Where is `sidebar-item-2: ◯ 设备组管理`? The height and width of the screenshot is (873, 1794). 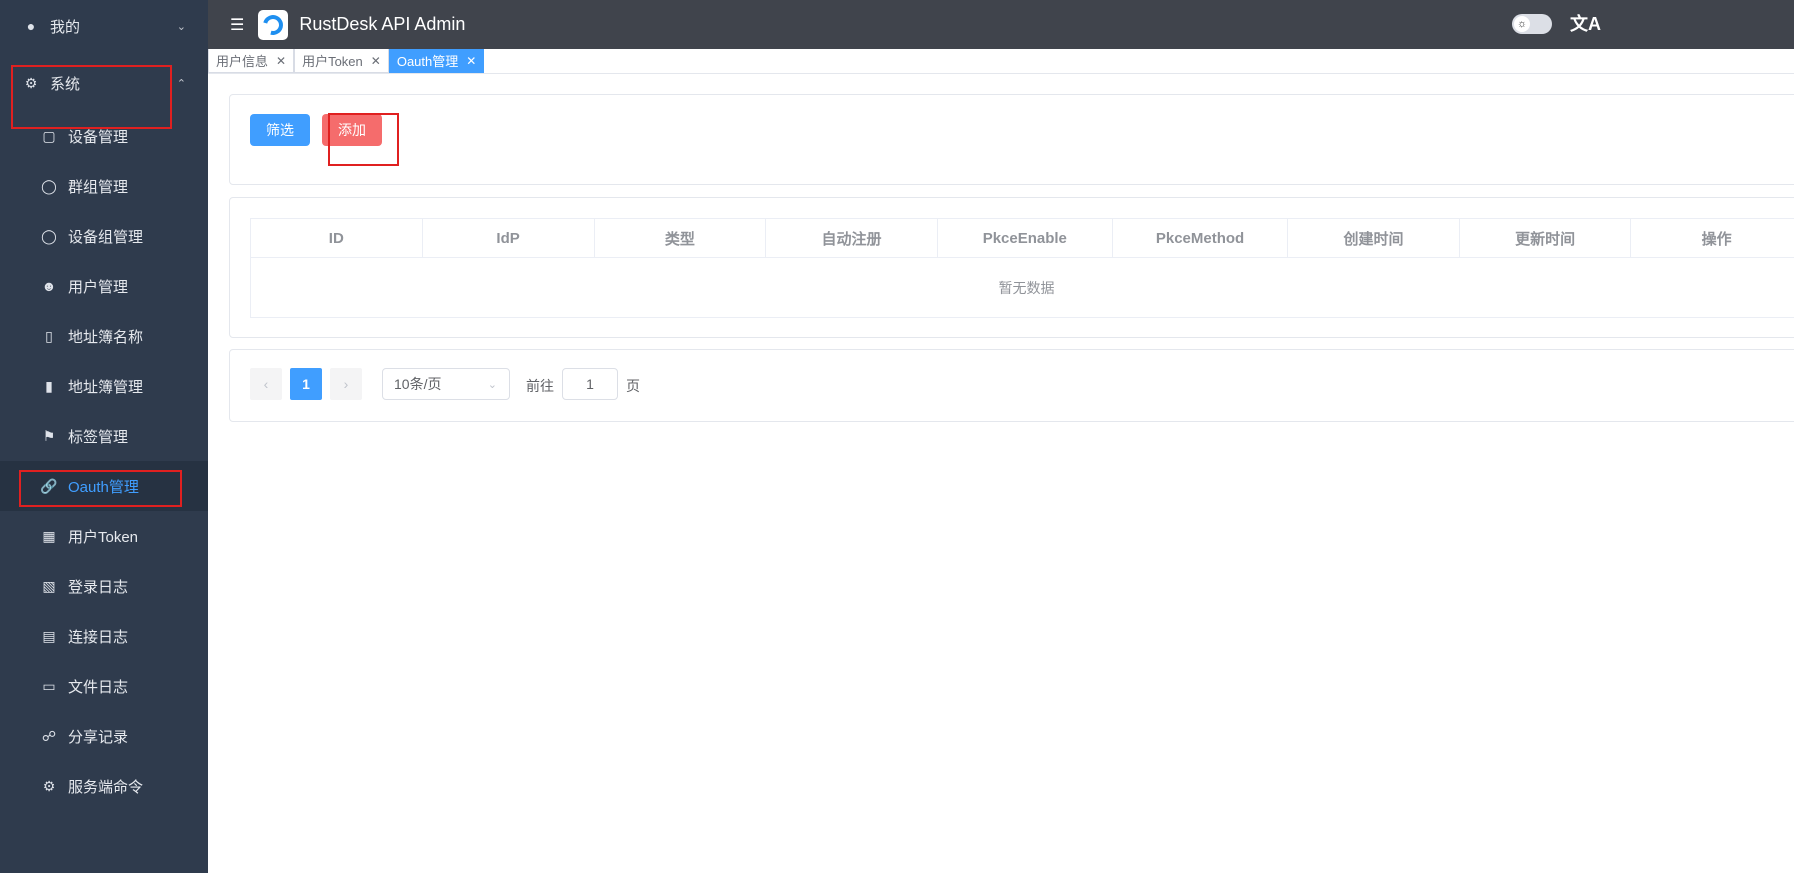
sidebar-item-2: ◯ 设备组管理 is located at coordinates (104, 236).